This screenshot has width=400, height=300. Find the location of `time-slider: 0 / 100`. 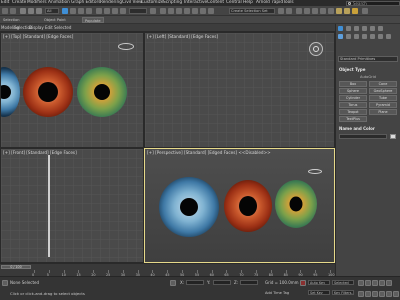

time-slider: 0 / 100 is located at coordinates (16, 267).